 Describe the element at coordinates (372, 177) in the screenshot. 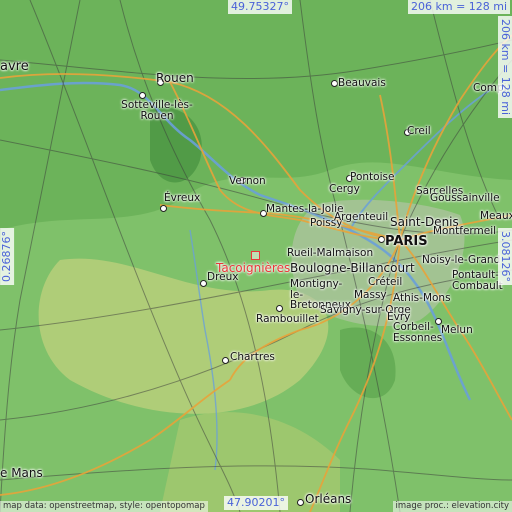

I see `label-pontoise: Pontoise` at that location.